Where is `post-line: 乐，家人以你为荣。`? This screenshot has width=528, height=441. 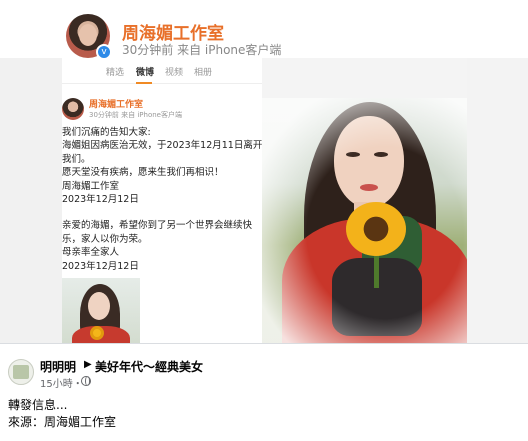
post-line: 乐，家人以你为荣。 is located at coordinates (105, 239).